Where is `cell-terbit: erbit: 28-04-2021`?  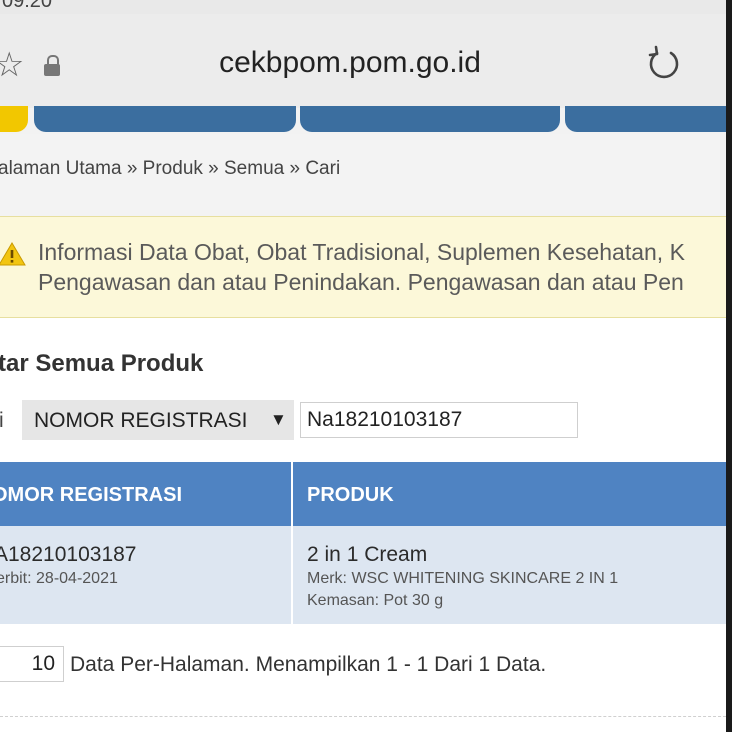 cell-terbit: erbit: 28-04-2021 is located at coordinates (59, 578).